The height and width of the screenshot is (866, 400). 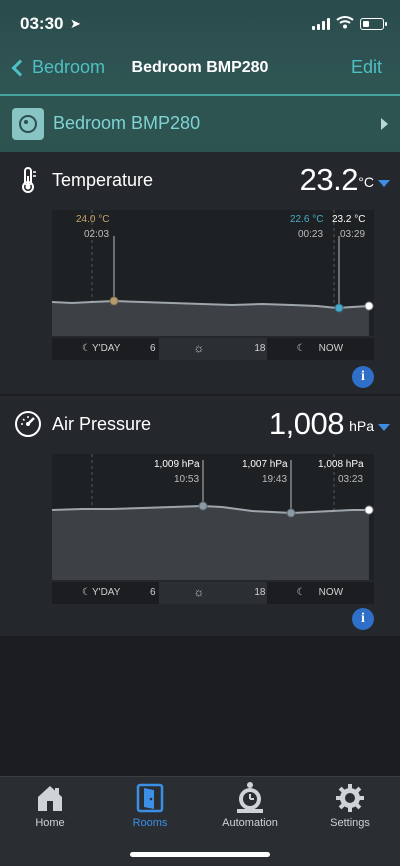 What do you see at coordinates (150, 823) in the screenshot?
I see `tab-rooms-label: Rooms` at bounding box center [150, 823].